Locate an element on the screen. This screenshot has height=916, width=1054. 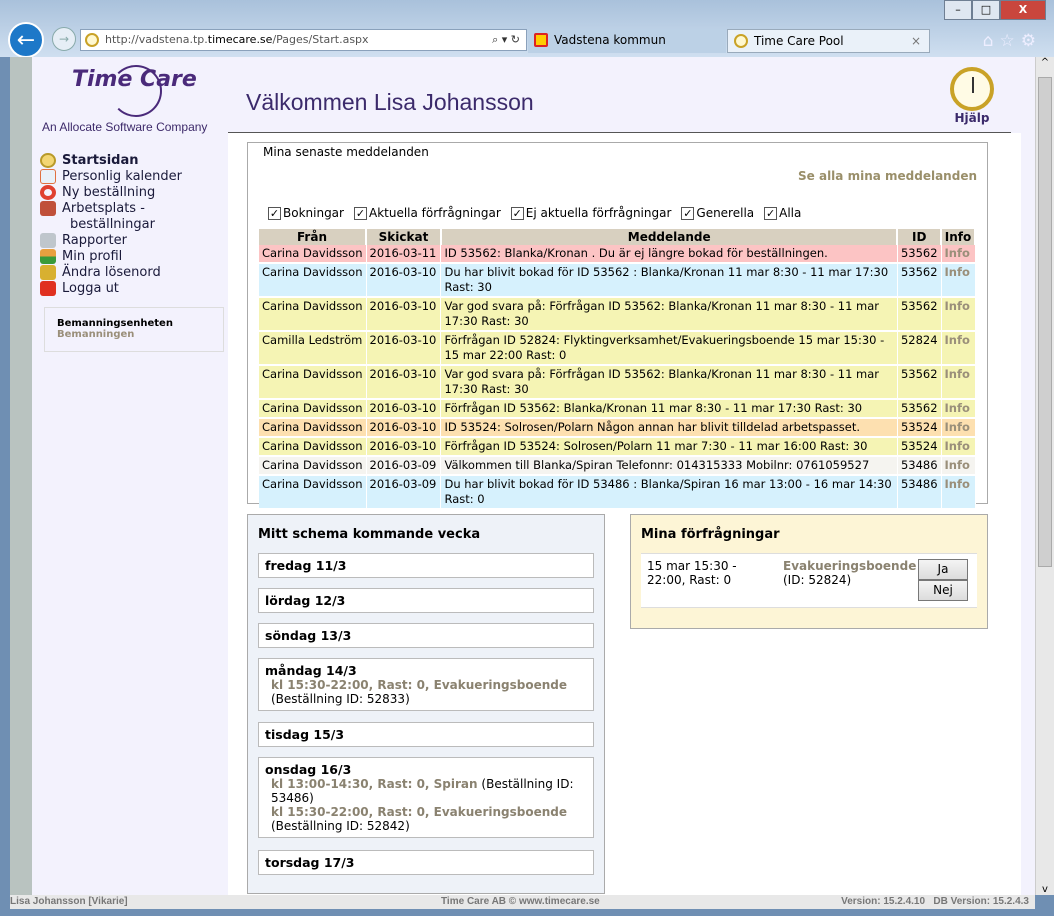
see-all-messages-link: Se alla mina meddelanden is located at coordinates (887, 176).